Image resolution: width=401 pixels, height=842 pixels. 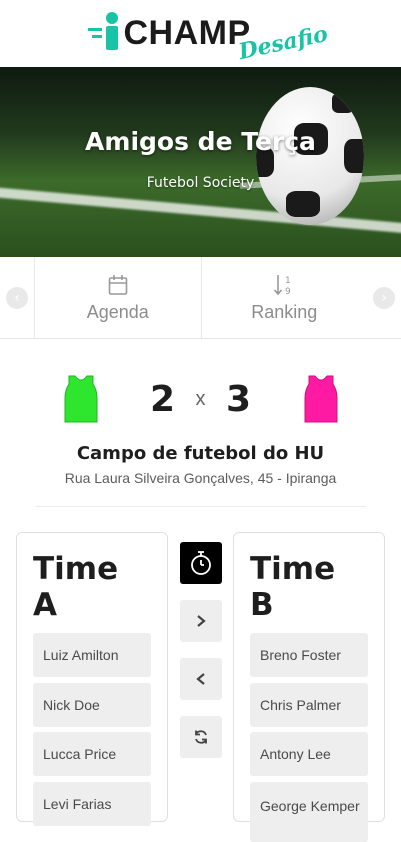 I want to click on divider, so click(x=200, y=506).